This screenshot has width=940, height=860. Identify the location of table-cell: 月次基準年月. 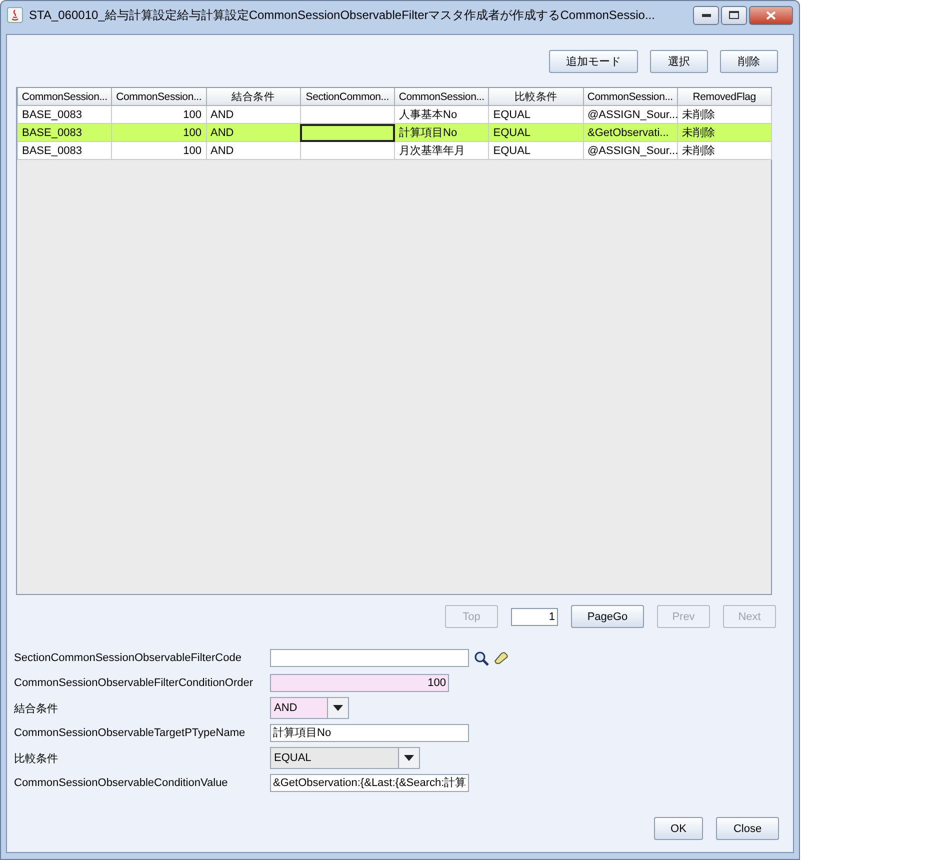
(441, 151).